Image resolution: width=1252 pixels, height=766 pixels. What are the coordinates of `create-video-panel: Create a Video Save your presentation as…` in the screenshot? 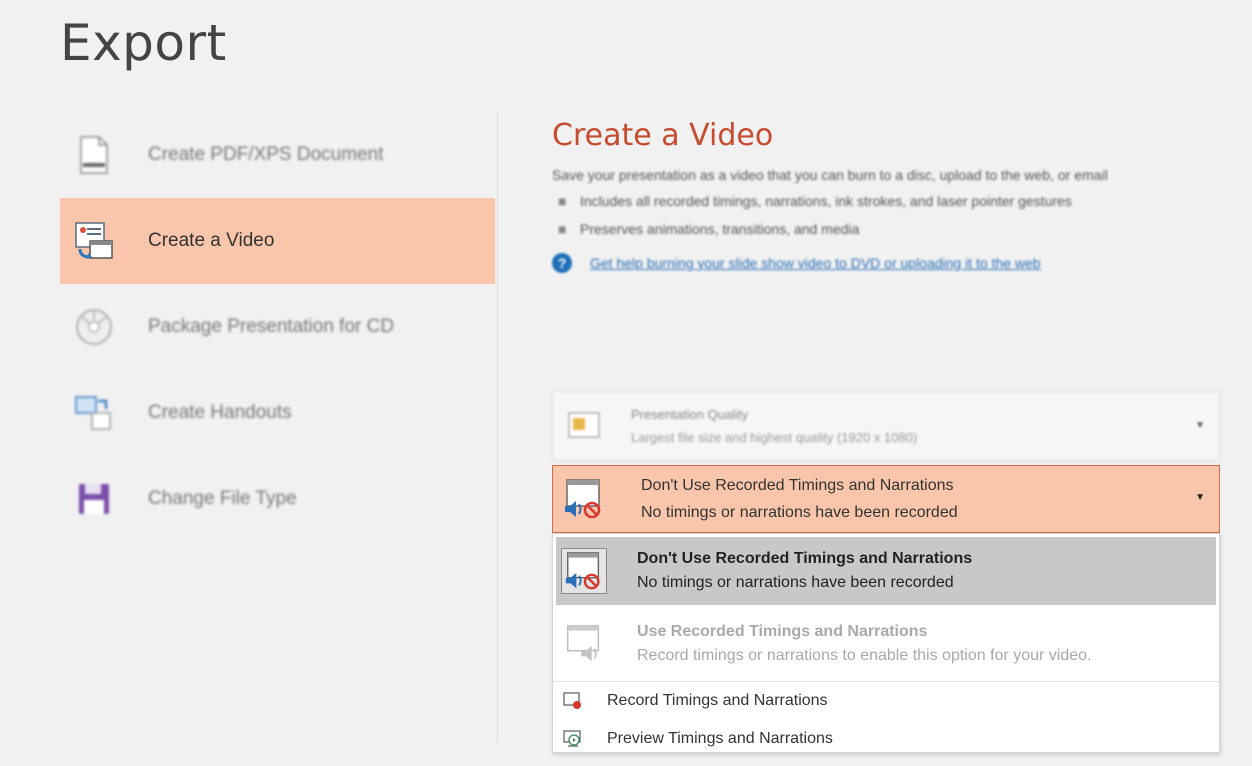 It's located at (882, 195).